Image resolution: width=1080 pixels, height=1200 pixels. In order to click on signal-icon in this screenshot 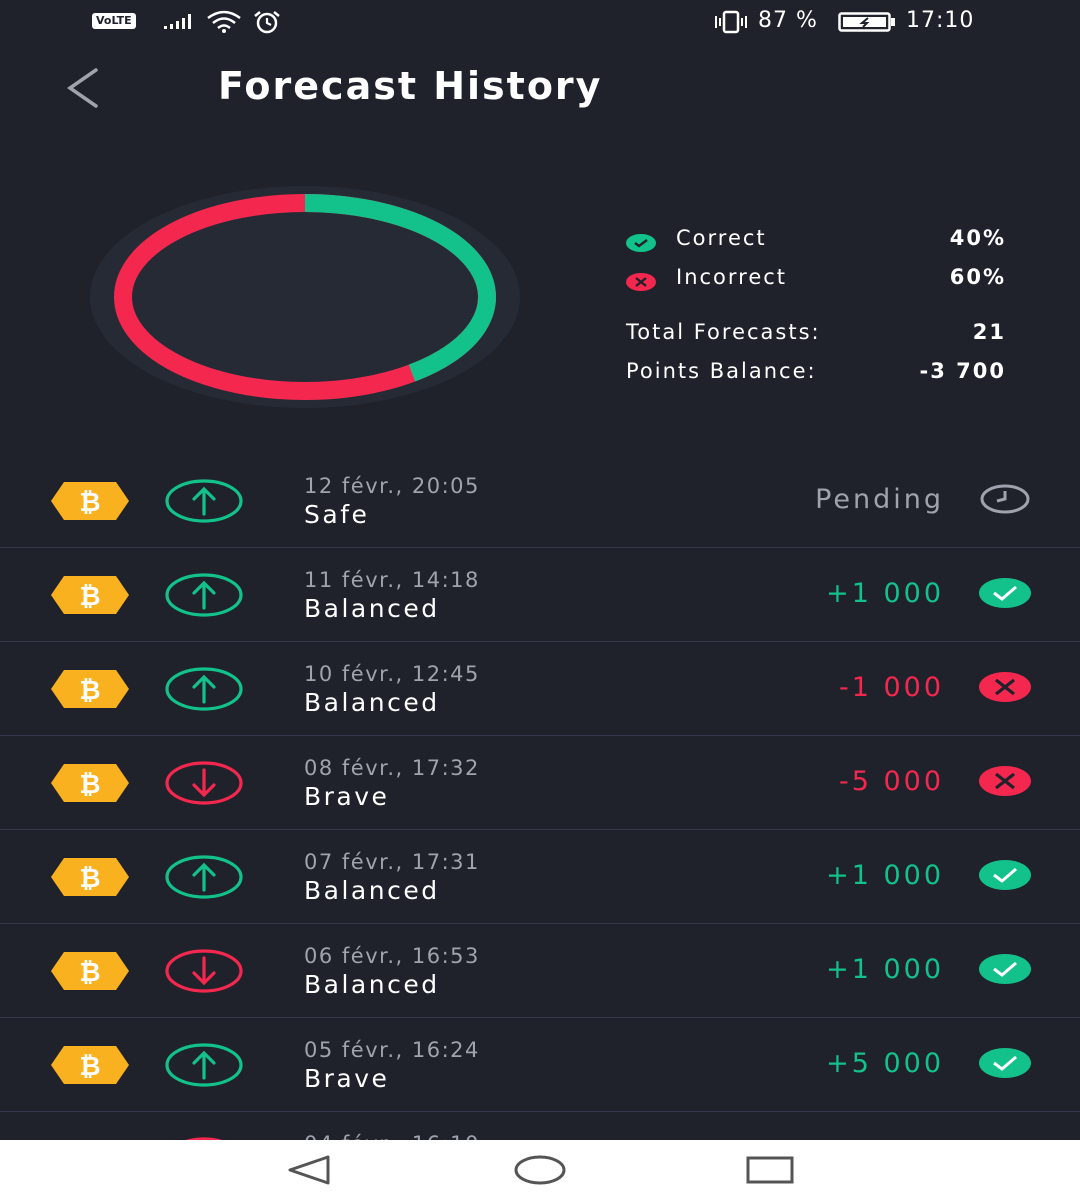, I will do `click(177, 21)`.